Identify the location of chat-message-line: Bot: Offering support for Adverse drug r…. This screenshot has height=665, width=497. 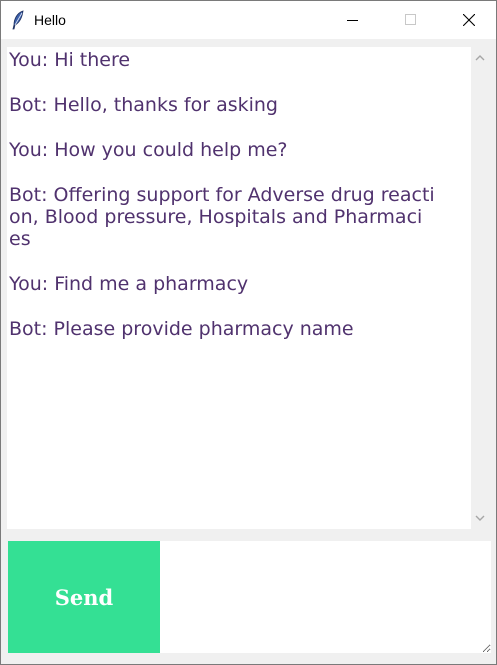
(222, 195).